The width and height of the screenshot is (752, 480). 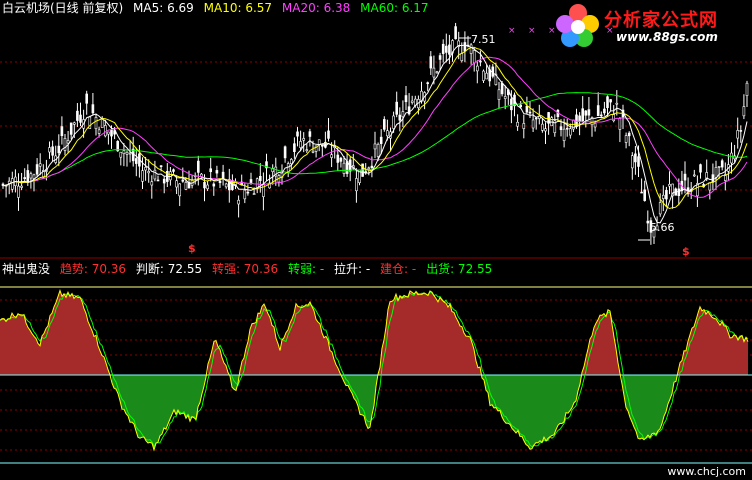 I want to click on cross-marker: ×, so click(x=532, y=31).